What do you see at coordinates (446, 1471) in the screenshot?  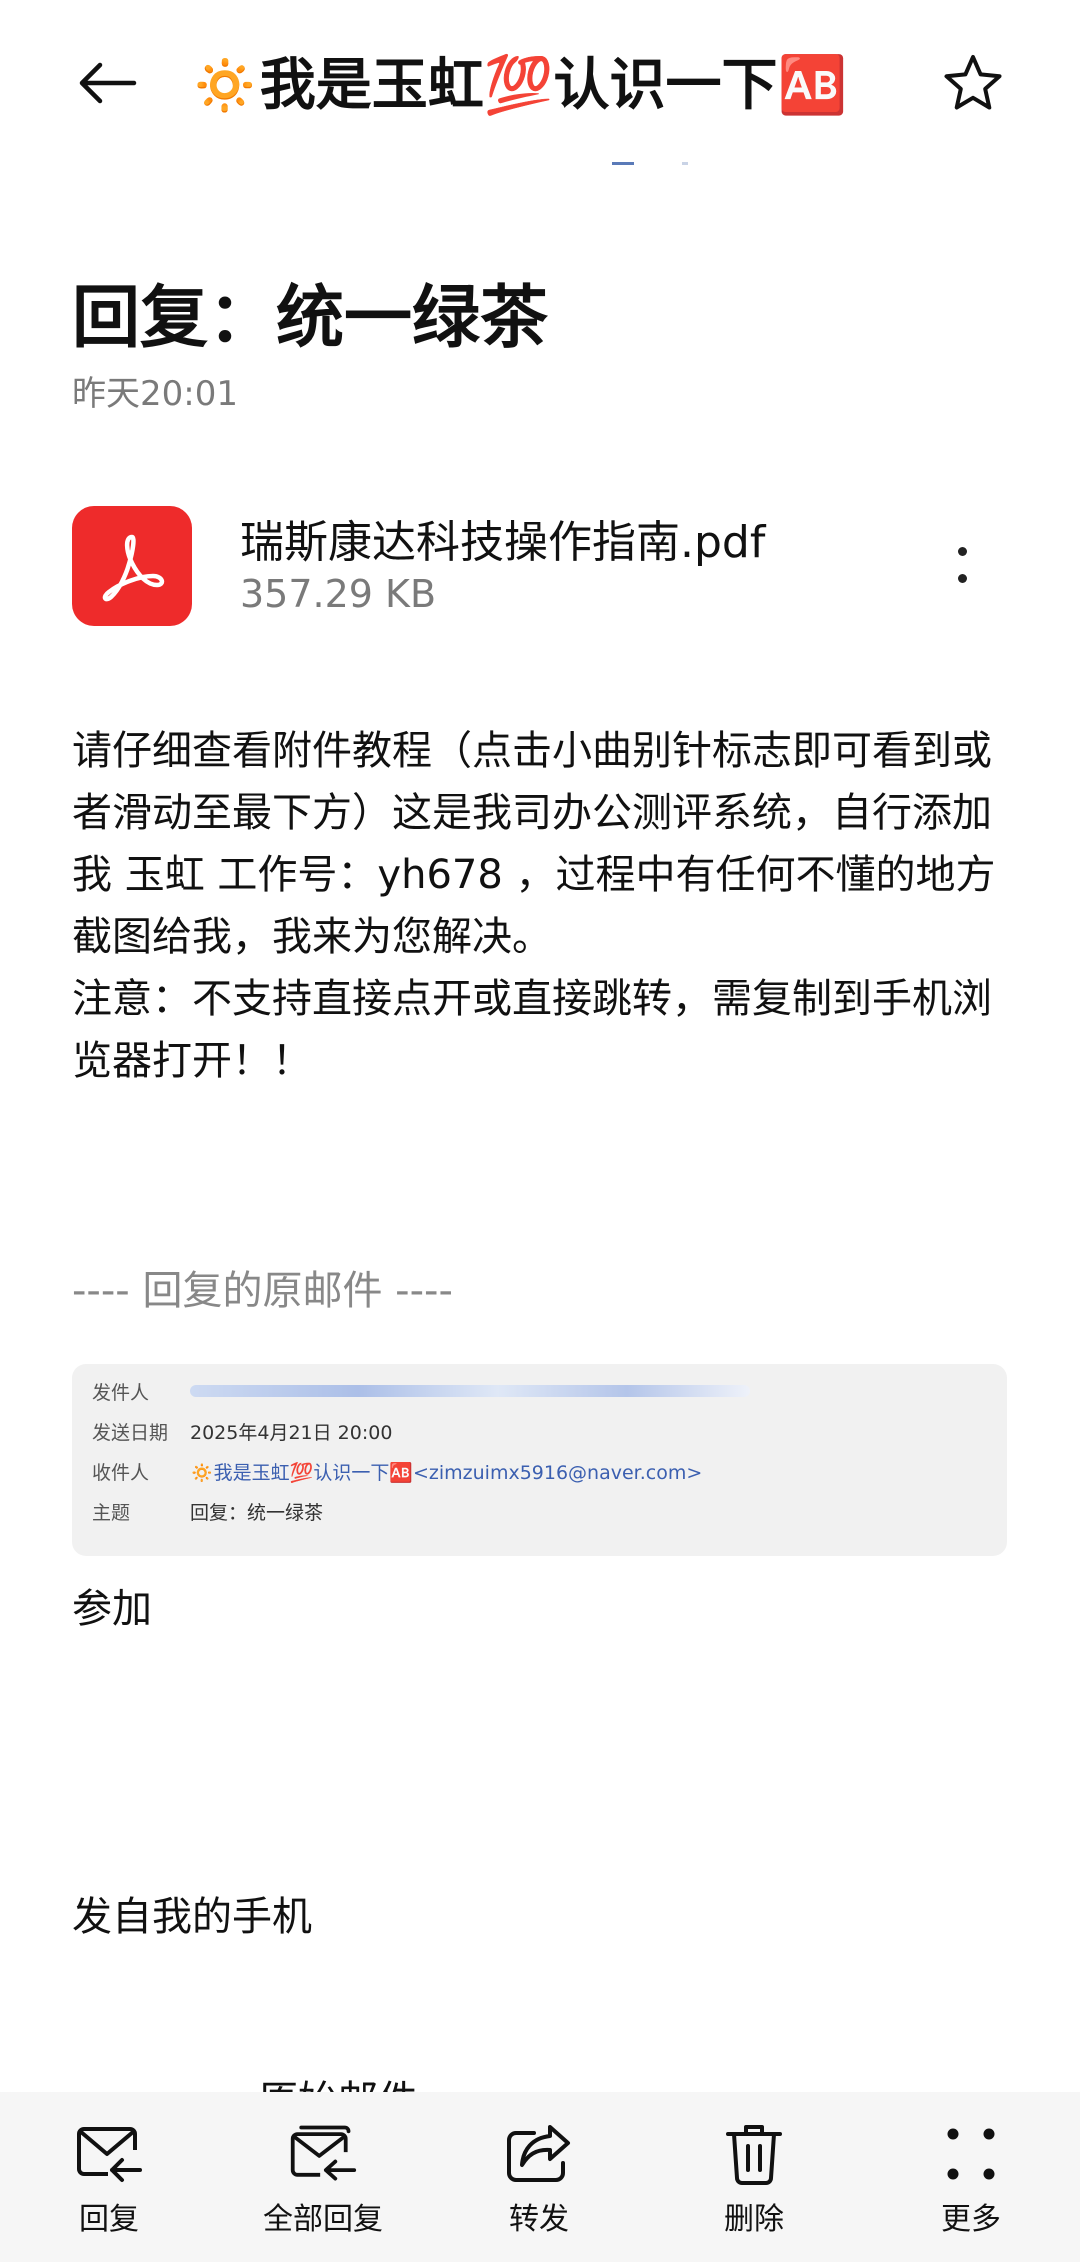 I see `original-recipient-value: 🔅我是玉虹💯认识一下🆎<zimzuimx5916@naver.com>` at bounding box center [446, 1471].